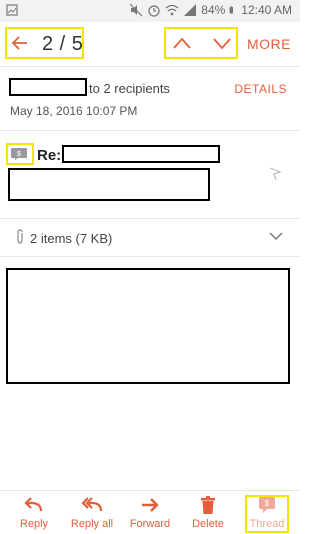  What do you see at coordinates (48, 87) in the screenshot?
I see `redacted-sender` at bounding box center [48, 87].